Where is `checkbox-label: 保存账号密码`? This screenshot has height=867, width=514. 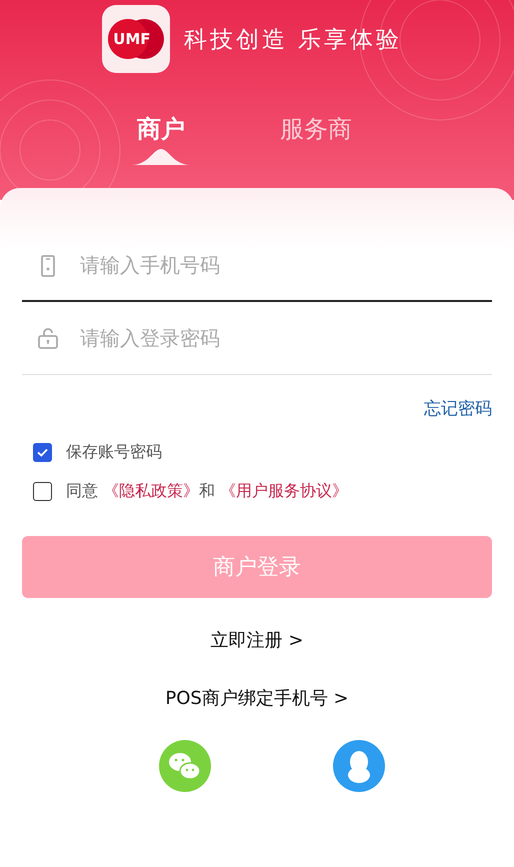
checkbox-label: 保存账号密码 is located at coordinates (114, 452).